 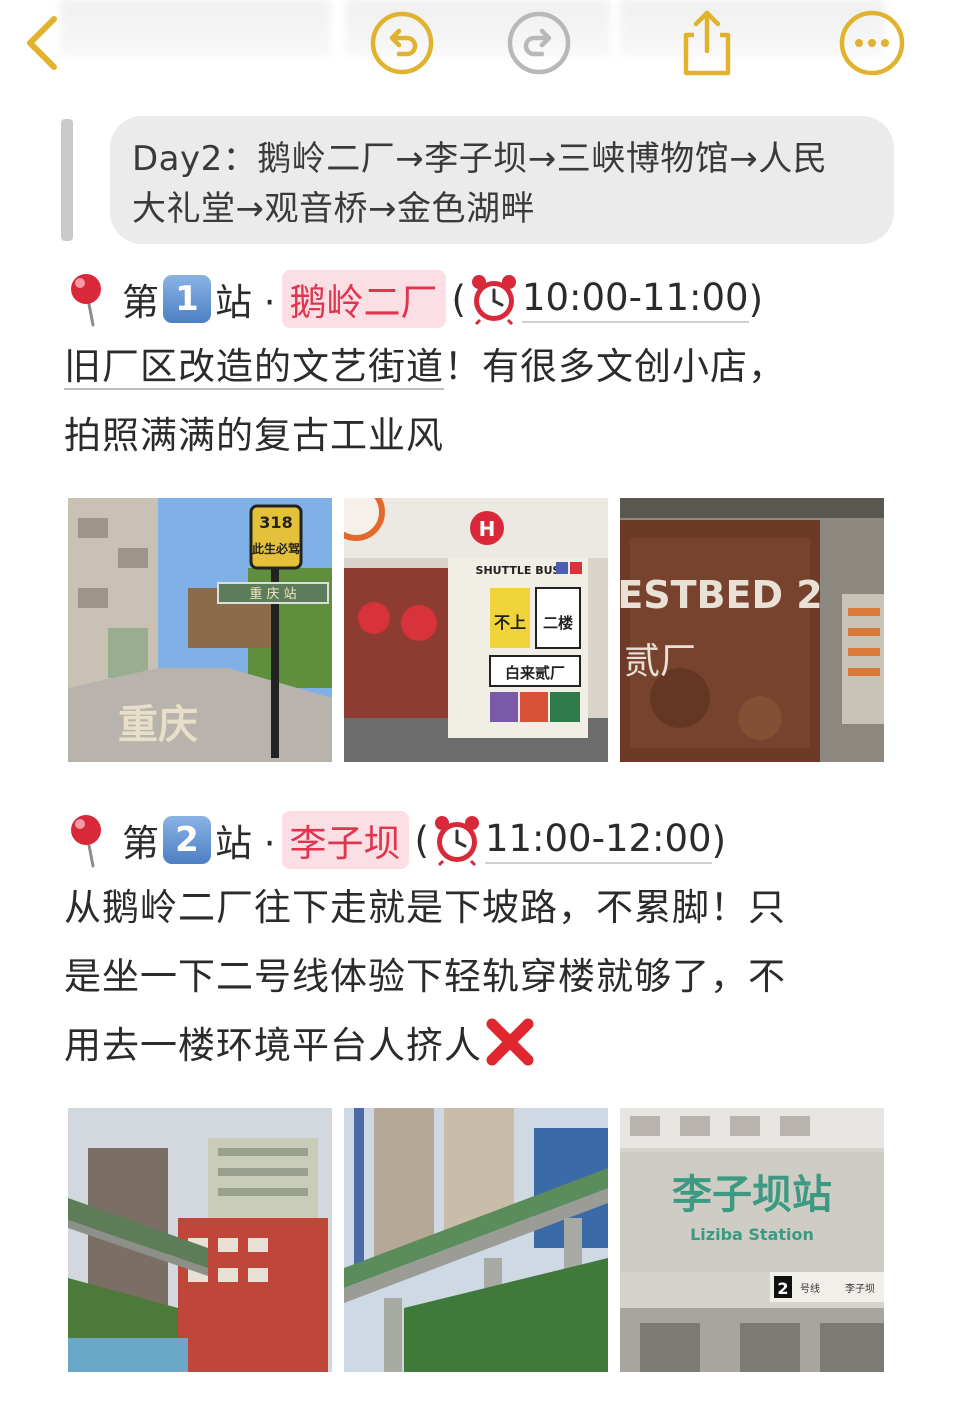 I want to click on station-time: 11:00-12:00, so click(x=598, y=840).